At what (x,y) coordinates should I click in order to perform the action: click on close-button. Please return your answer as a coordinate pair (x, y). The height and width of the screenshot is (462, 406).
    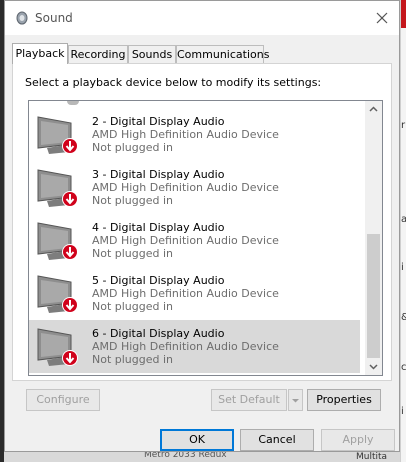
    Looking at the image, I should click on (382, 18).